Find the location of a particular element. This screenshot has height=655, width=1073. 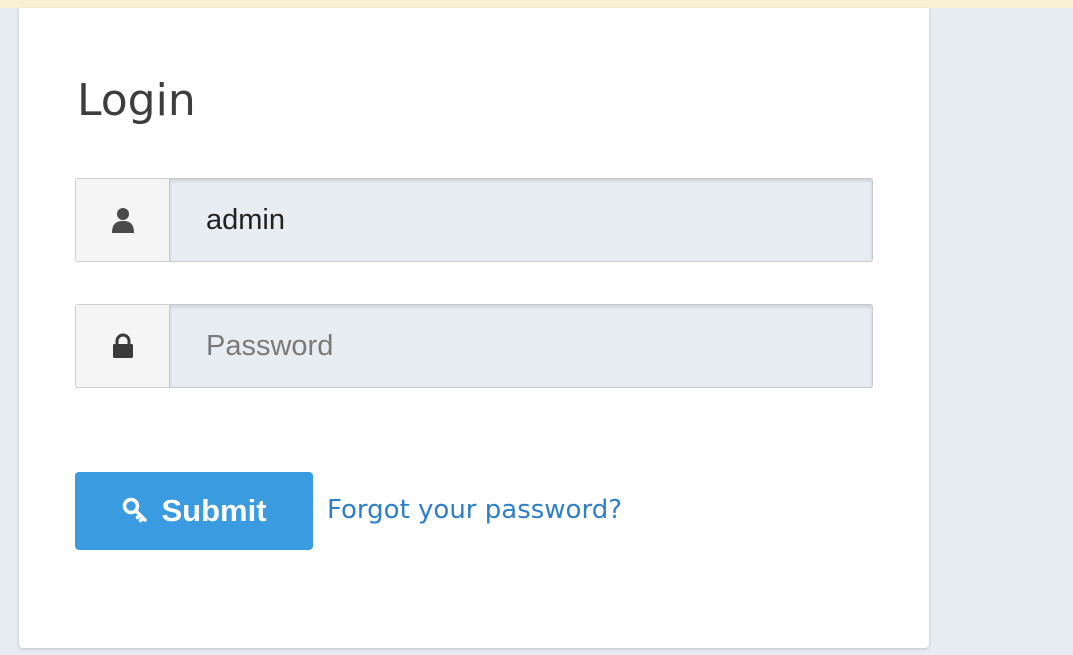

password-addon is located at coordinates (122, 346).